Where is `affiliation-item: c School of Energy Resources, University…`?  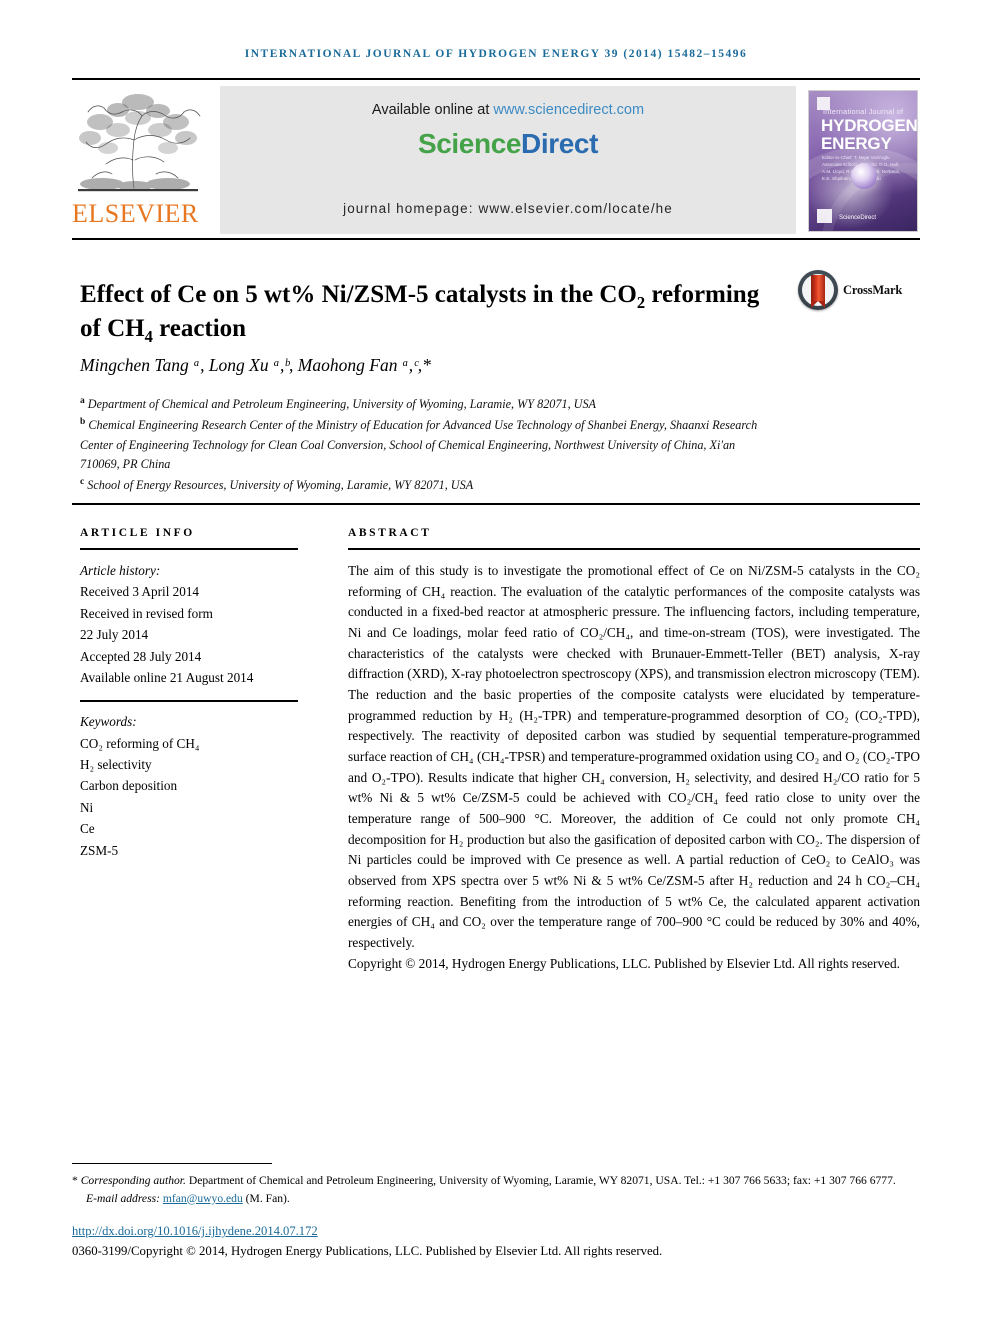 affiliation-item: c School of Energy Resources, University… is located at coordinates (425, 485).